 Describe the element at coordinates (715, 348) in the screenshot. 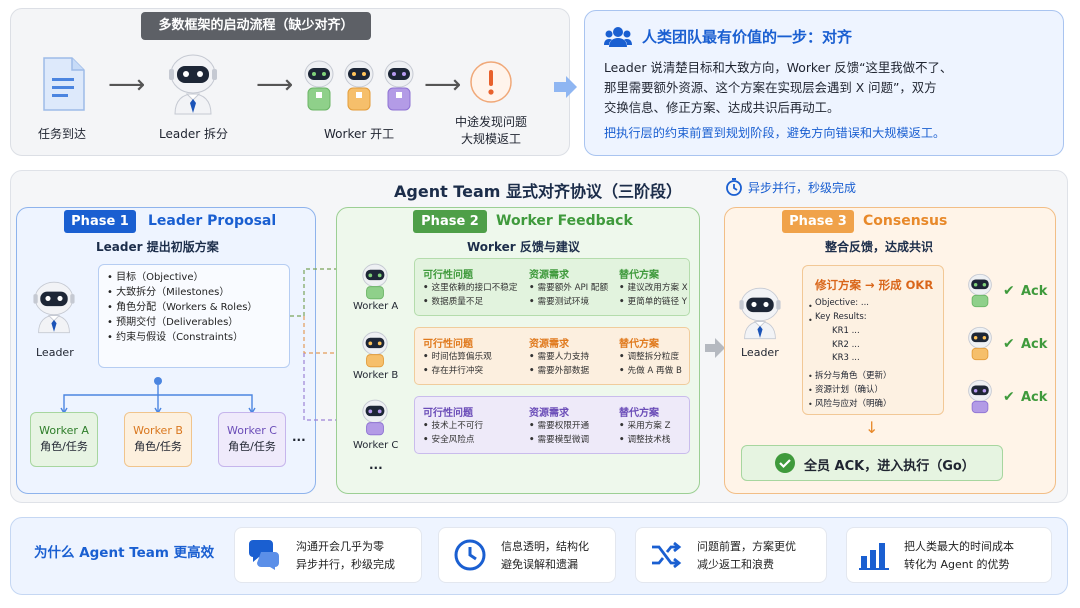

I see `phase2-to-phase3-arrow-icon` at that location.